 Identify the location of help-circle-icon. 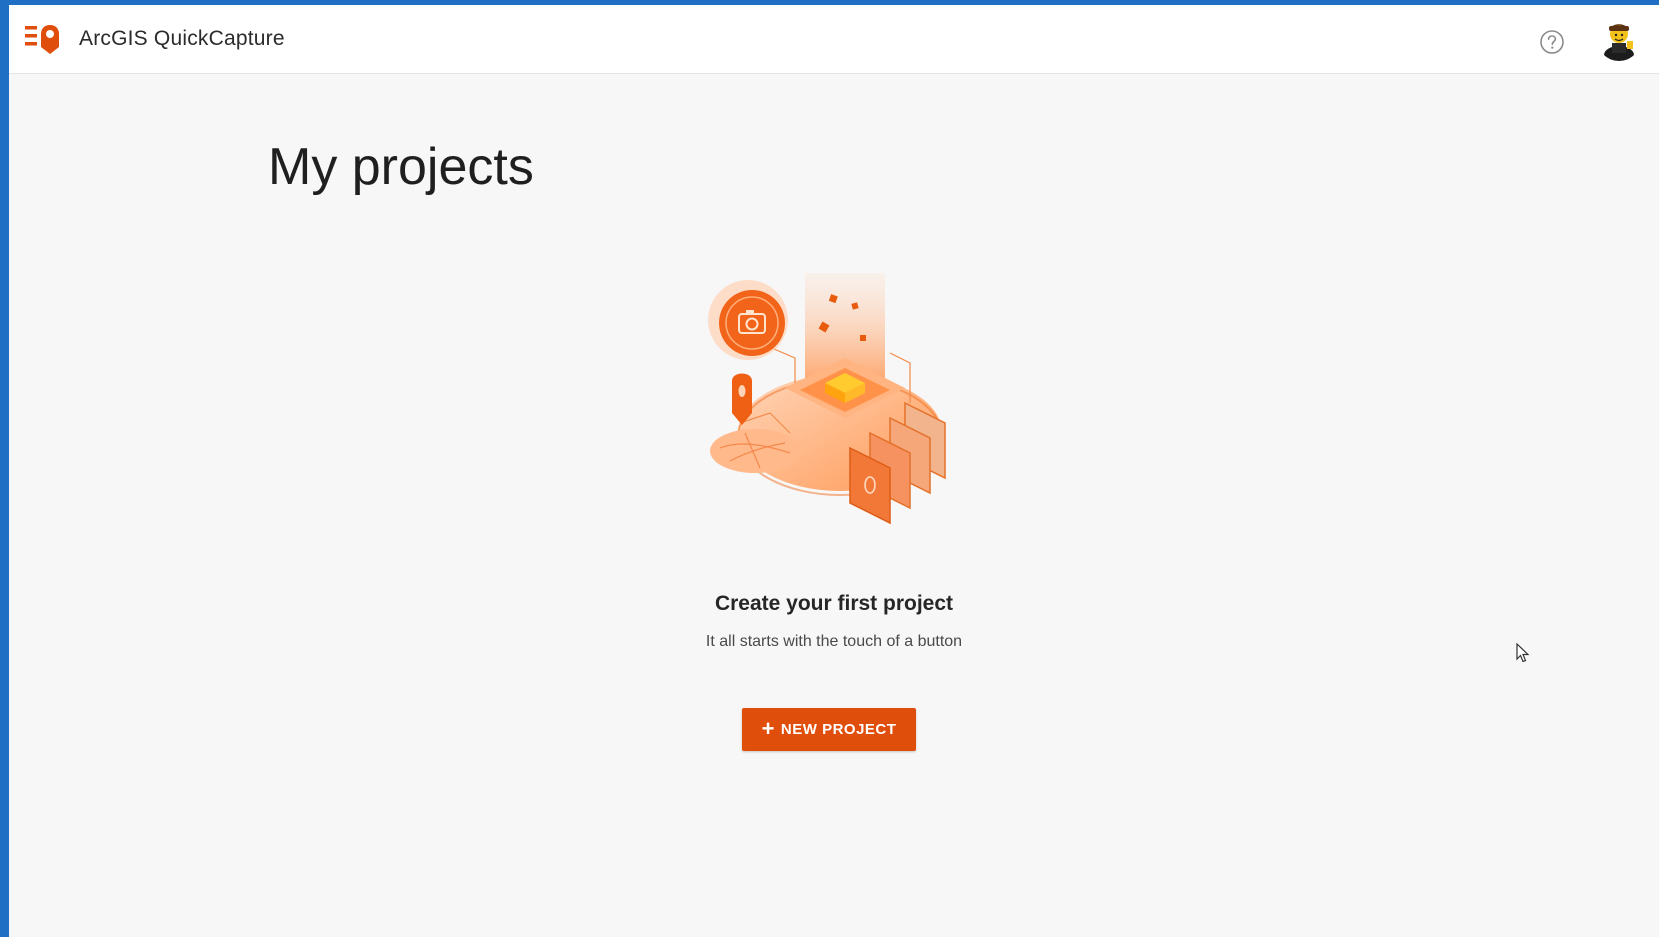
(1552, 42).